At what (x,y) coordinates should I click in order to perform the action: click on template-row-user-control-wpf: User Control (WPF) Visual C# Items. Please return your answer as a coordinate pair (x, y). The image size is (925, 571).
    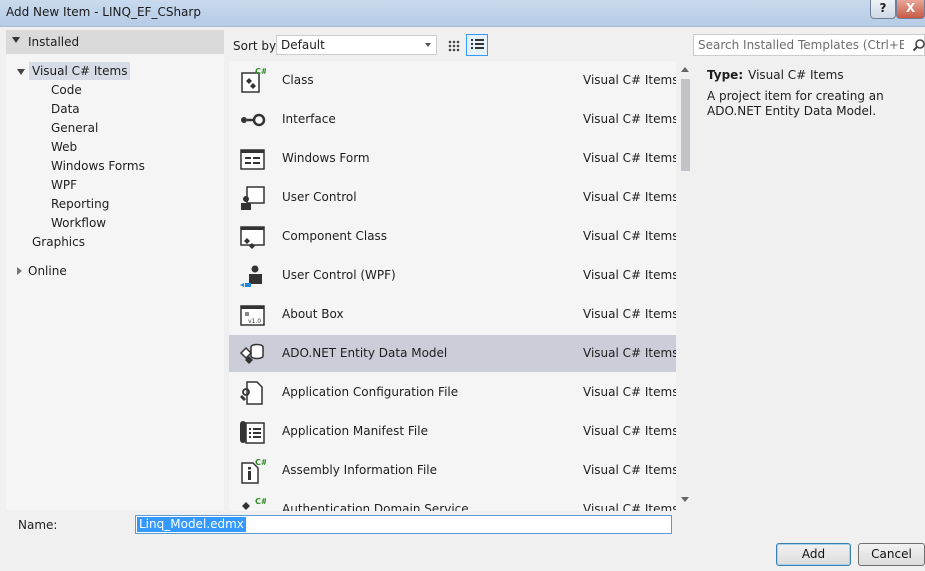
    Looking at the image, I should click on (454, 275).